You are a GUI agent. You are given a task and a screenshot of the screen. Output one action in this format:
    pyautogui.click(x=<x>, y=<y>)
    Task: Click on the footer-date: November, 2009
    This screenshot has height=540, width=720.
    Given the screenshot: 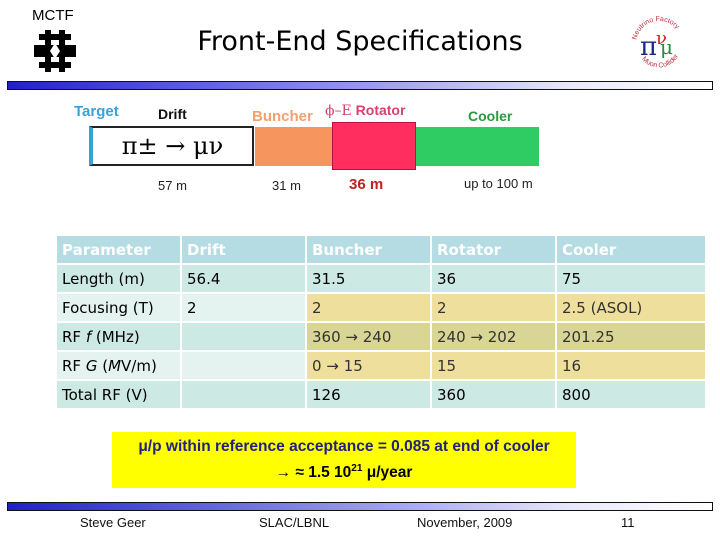 What is the action you would take?
    pyautogui.click(x=465, y=522)
    